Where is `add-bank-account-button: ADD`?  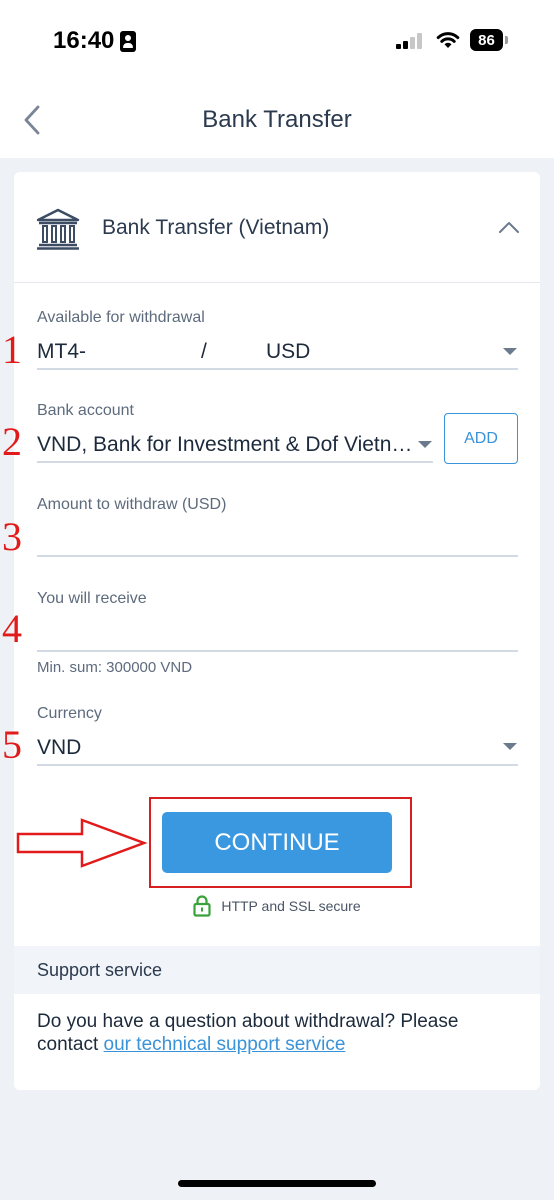
add-bank-account-button: ADD is located at coordinates (481, 438).